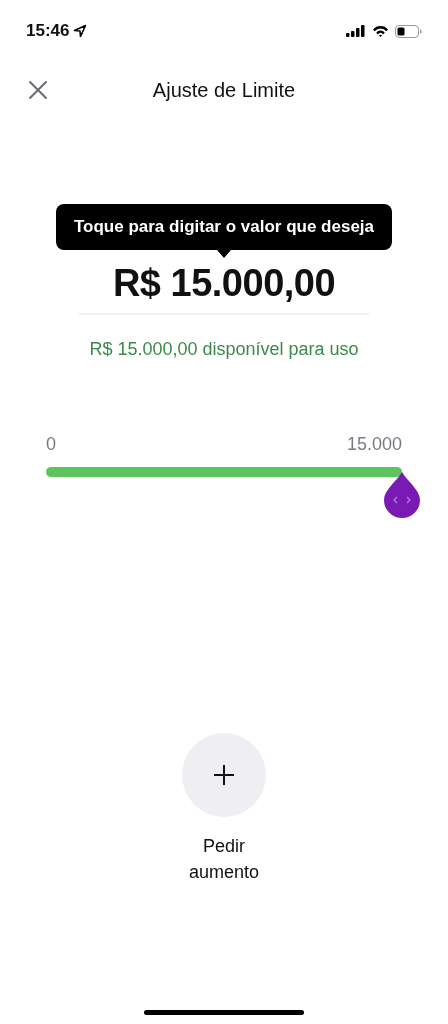 The height and width of the screenshot is (1024, 448). What do you see at coordinates (224, 254) in the screenshot?
I see `tooltip-pointer` at bounding box center [224, 254].